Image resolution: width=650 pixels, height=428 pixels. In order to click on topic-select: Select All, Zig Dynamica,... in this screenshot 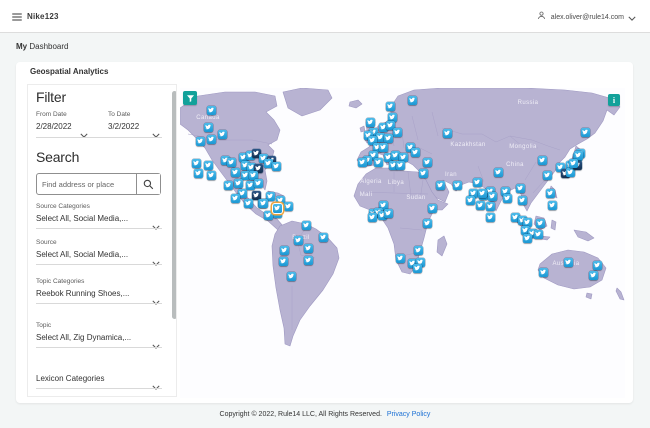, I will do `click(83, 337)`.